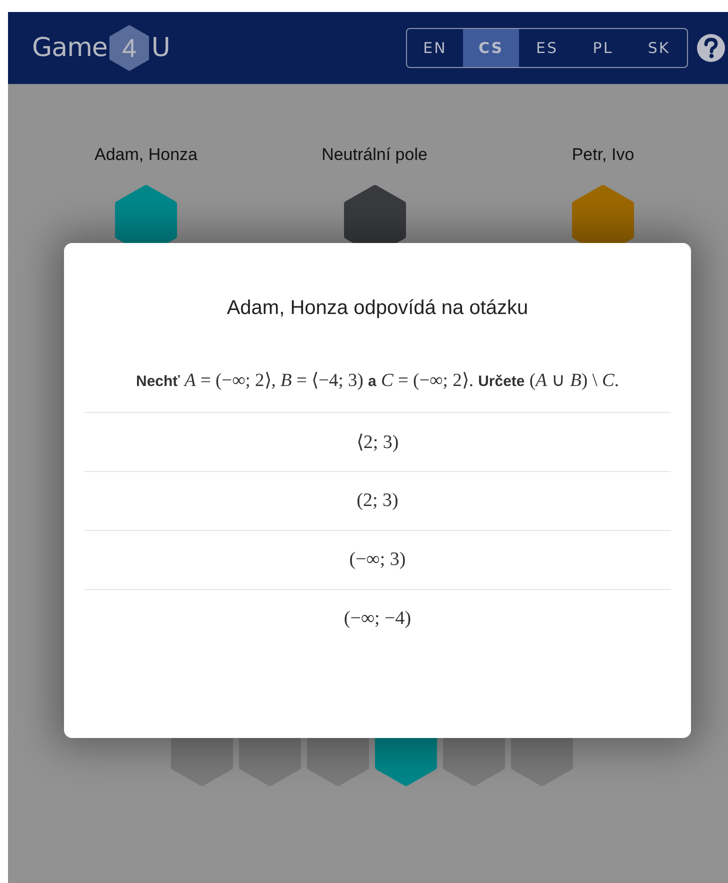 The height and width of the screenshot is (883, 728). What do you see at coordinates (603, 155) in the screenshot?
I see `team-name: Petr, Ivo` at bounding box center [603, 155].